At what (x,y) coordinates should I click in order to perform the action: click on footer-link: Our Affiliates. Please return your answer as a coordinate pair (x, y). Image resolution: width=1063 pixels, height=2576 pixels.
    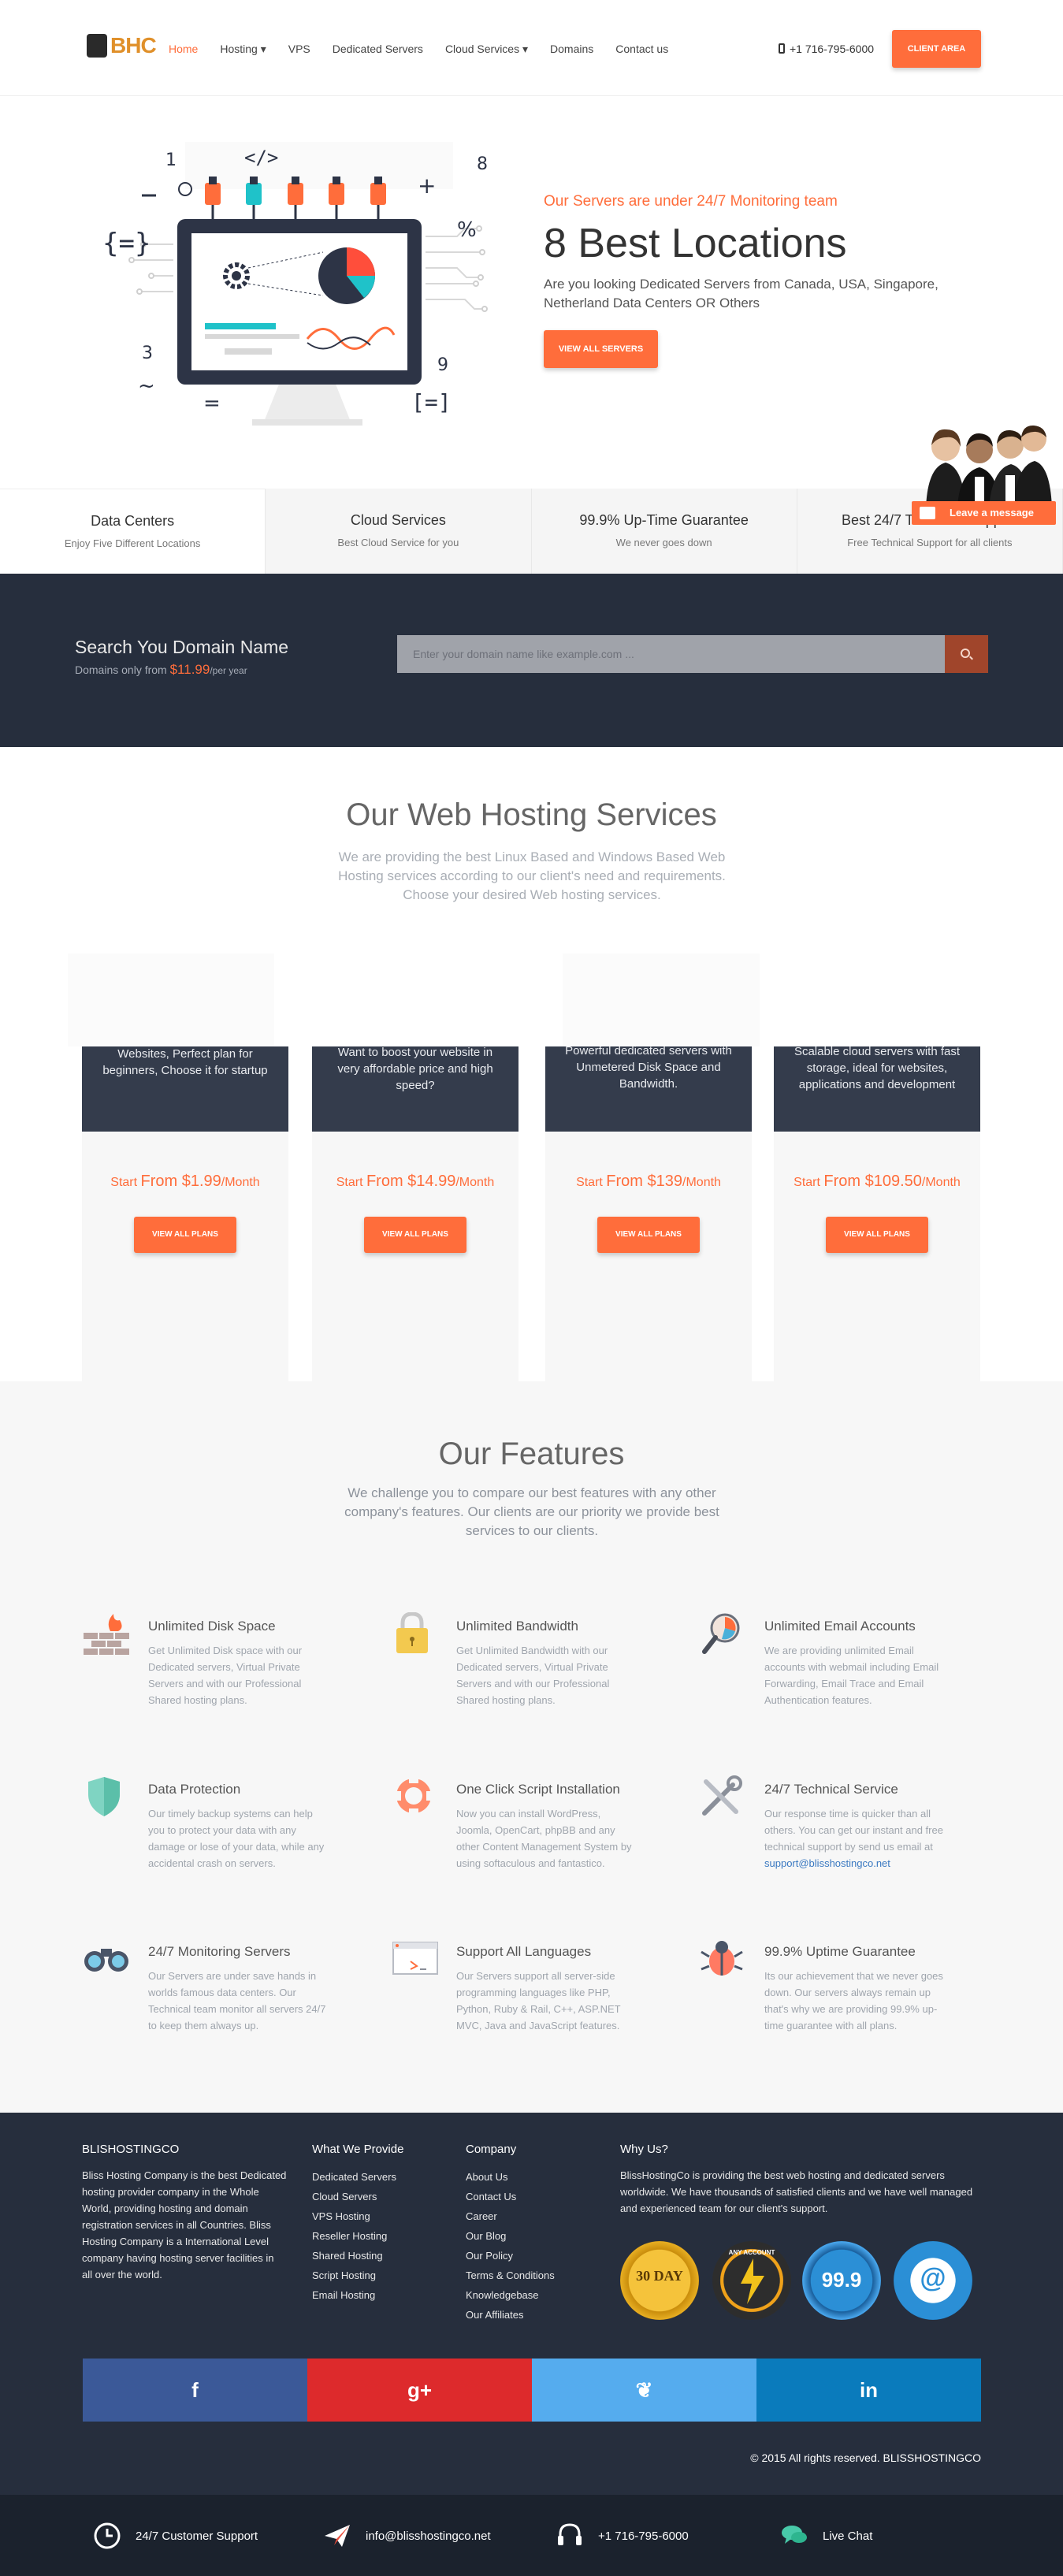
    Looking at the image, I should click on (537, 2315).